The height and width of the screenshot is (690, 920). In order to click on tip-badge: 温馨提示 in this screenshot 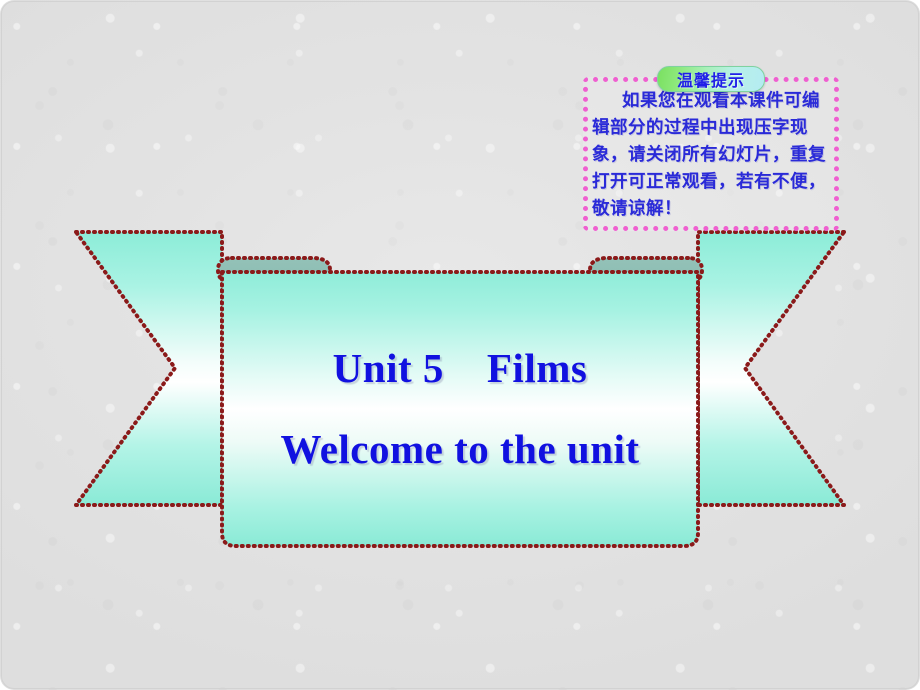, I will do `click(711, 79)`.